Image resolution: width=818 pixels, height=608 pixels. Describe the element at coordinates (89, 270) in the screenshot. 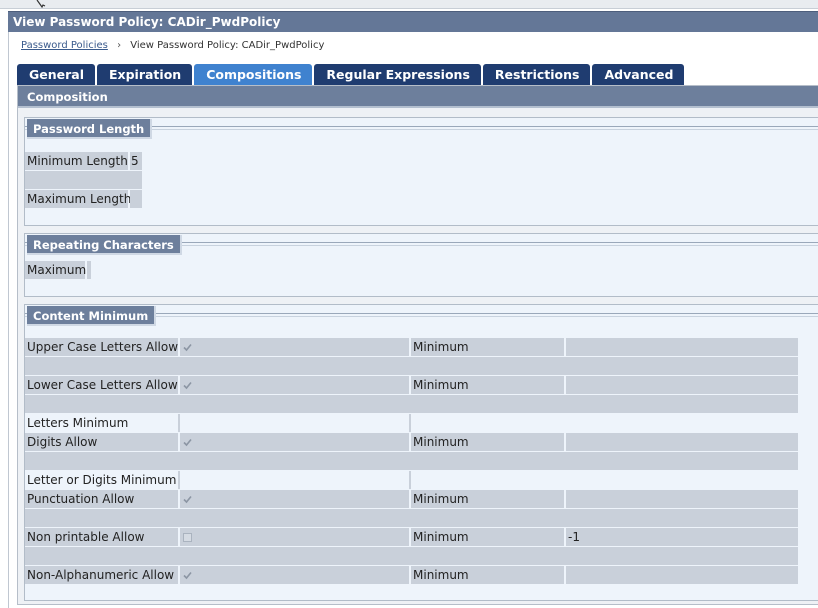

I see `repeating-maximum-value` at that location.